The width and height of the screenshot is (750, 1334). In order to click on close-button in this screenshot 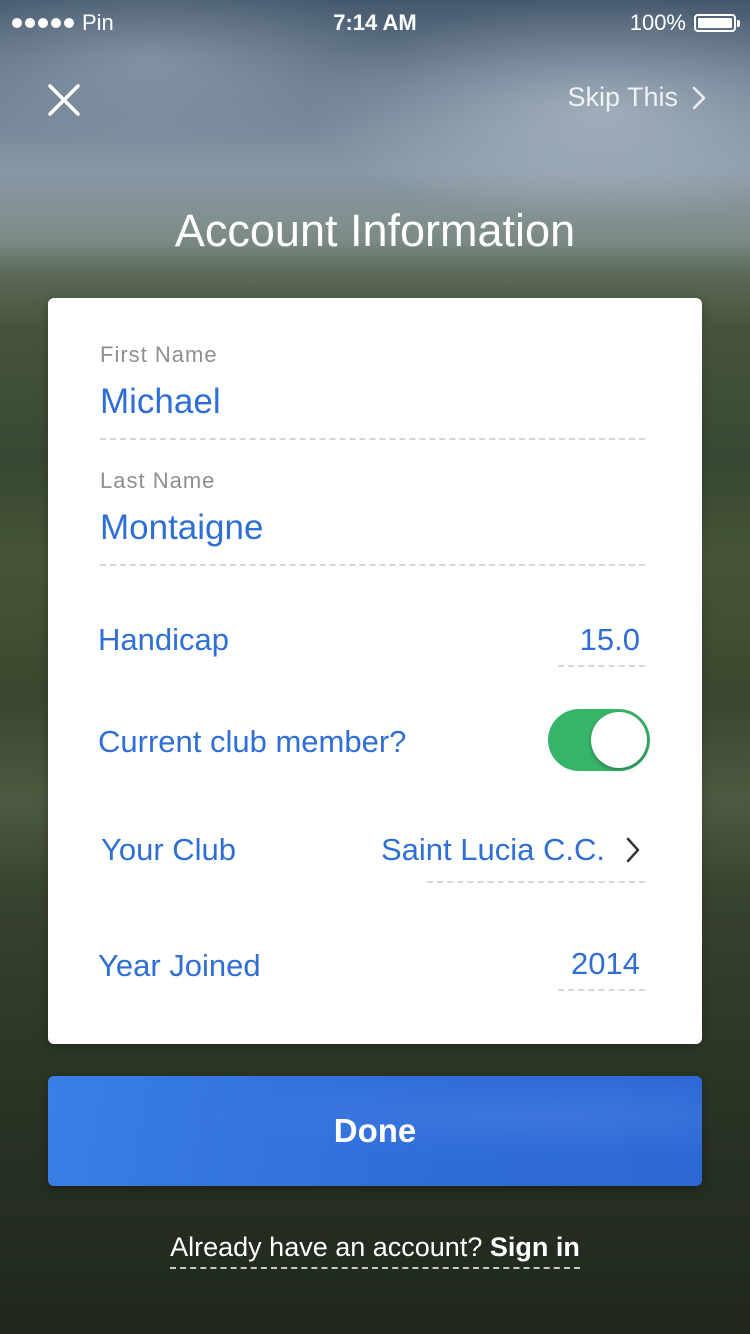, I will do `click(64, 100)`.